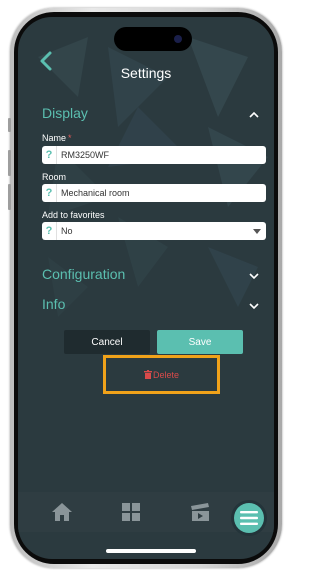  I want to click on home-icon, so click(62, 512).